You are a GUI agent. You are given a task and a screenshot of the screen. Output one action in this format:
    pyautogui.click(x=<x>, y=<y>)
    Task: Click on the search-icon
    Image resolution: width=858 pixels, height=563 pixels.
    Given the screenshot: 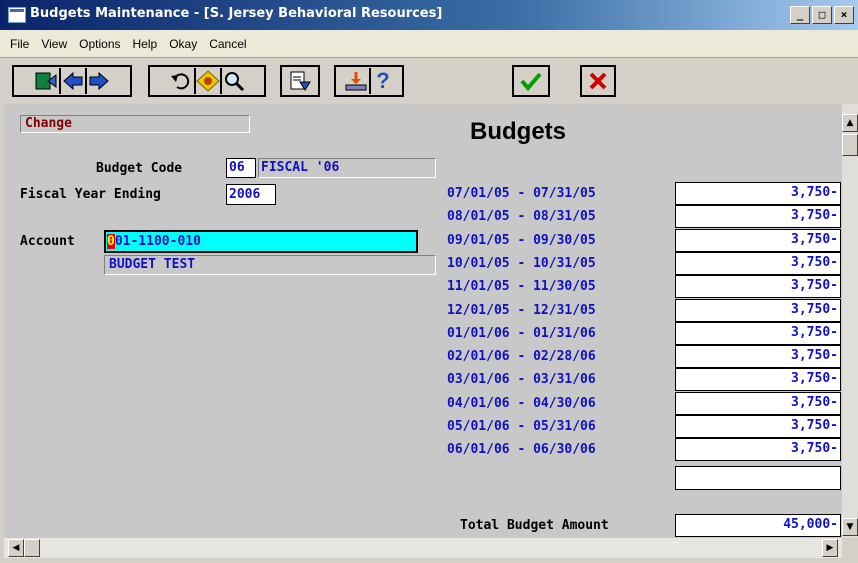 What is the action you would take?
    pyautogui.click(x=233, y=81)
    